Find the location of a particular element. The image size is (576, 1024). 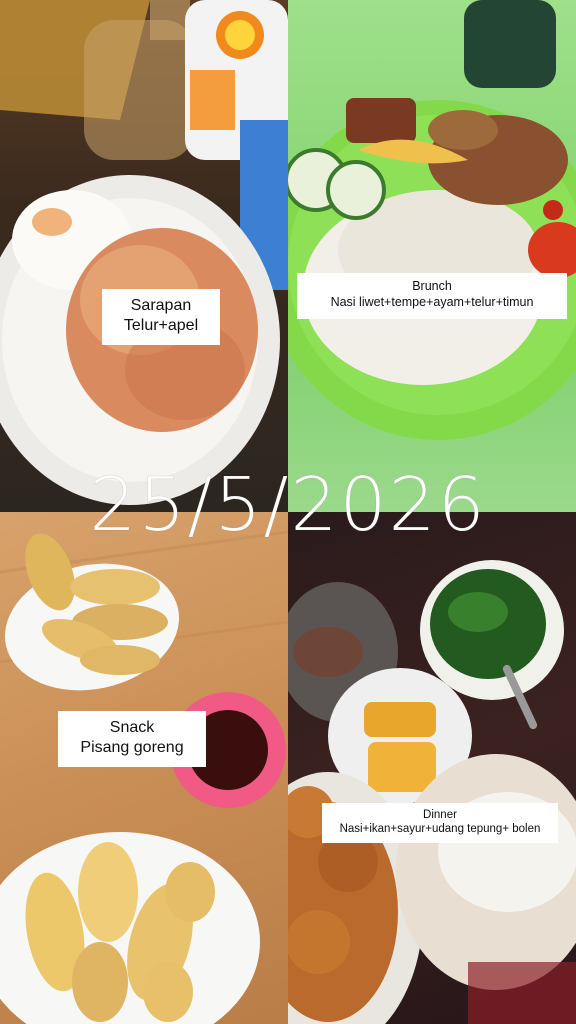

breakfast-caption: Sarapan Telur+apel is located at coordinates (161, 317).